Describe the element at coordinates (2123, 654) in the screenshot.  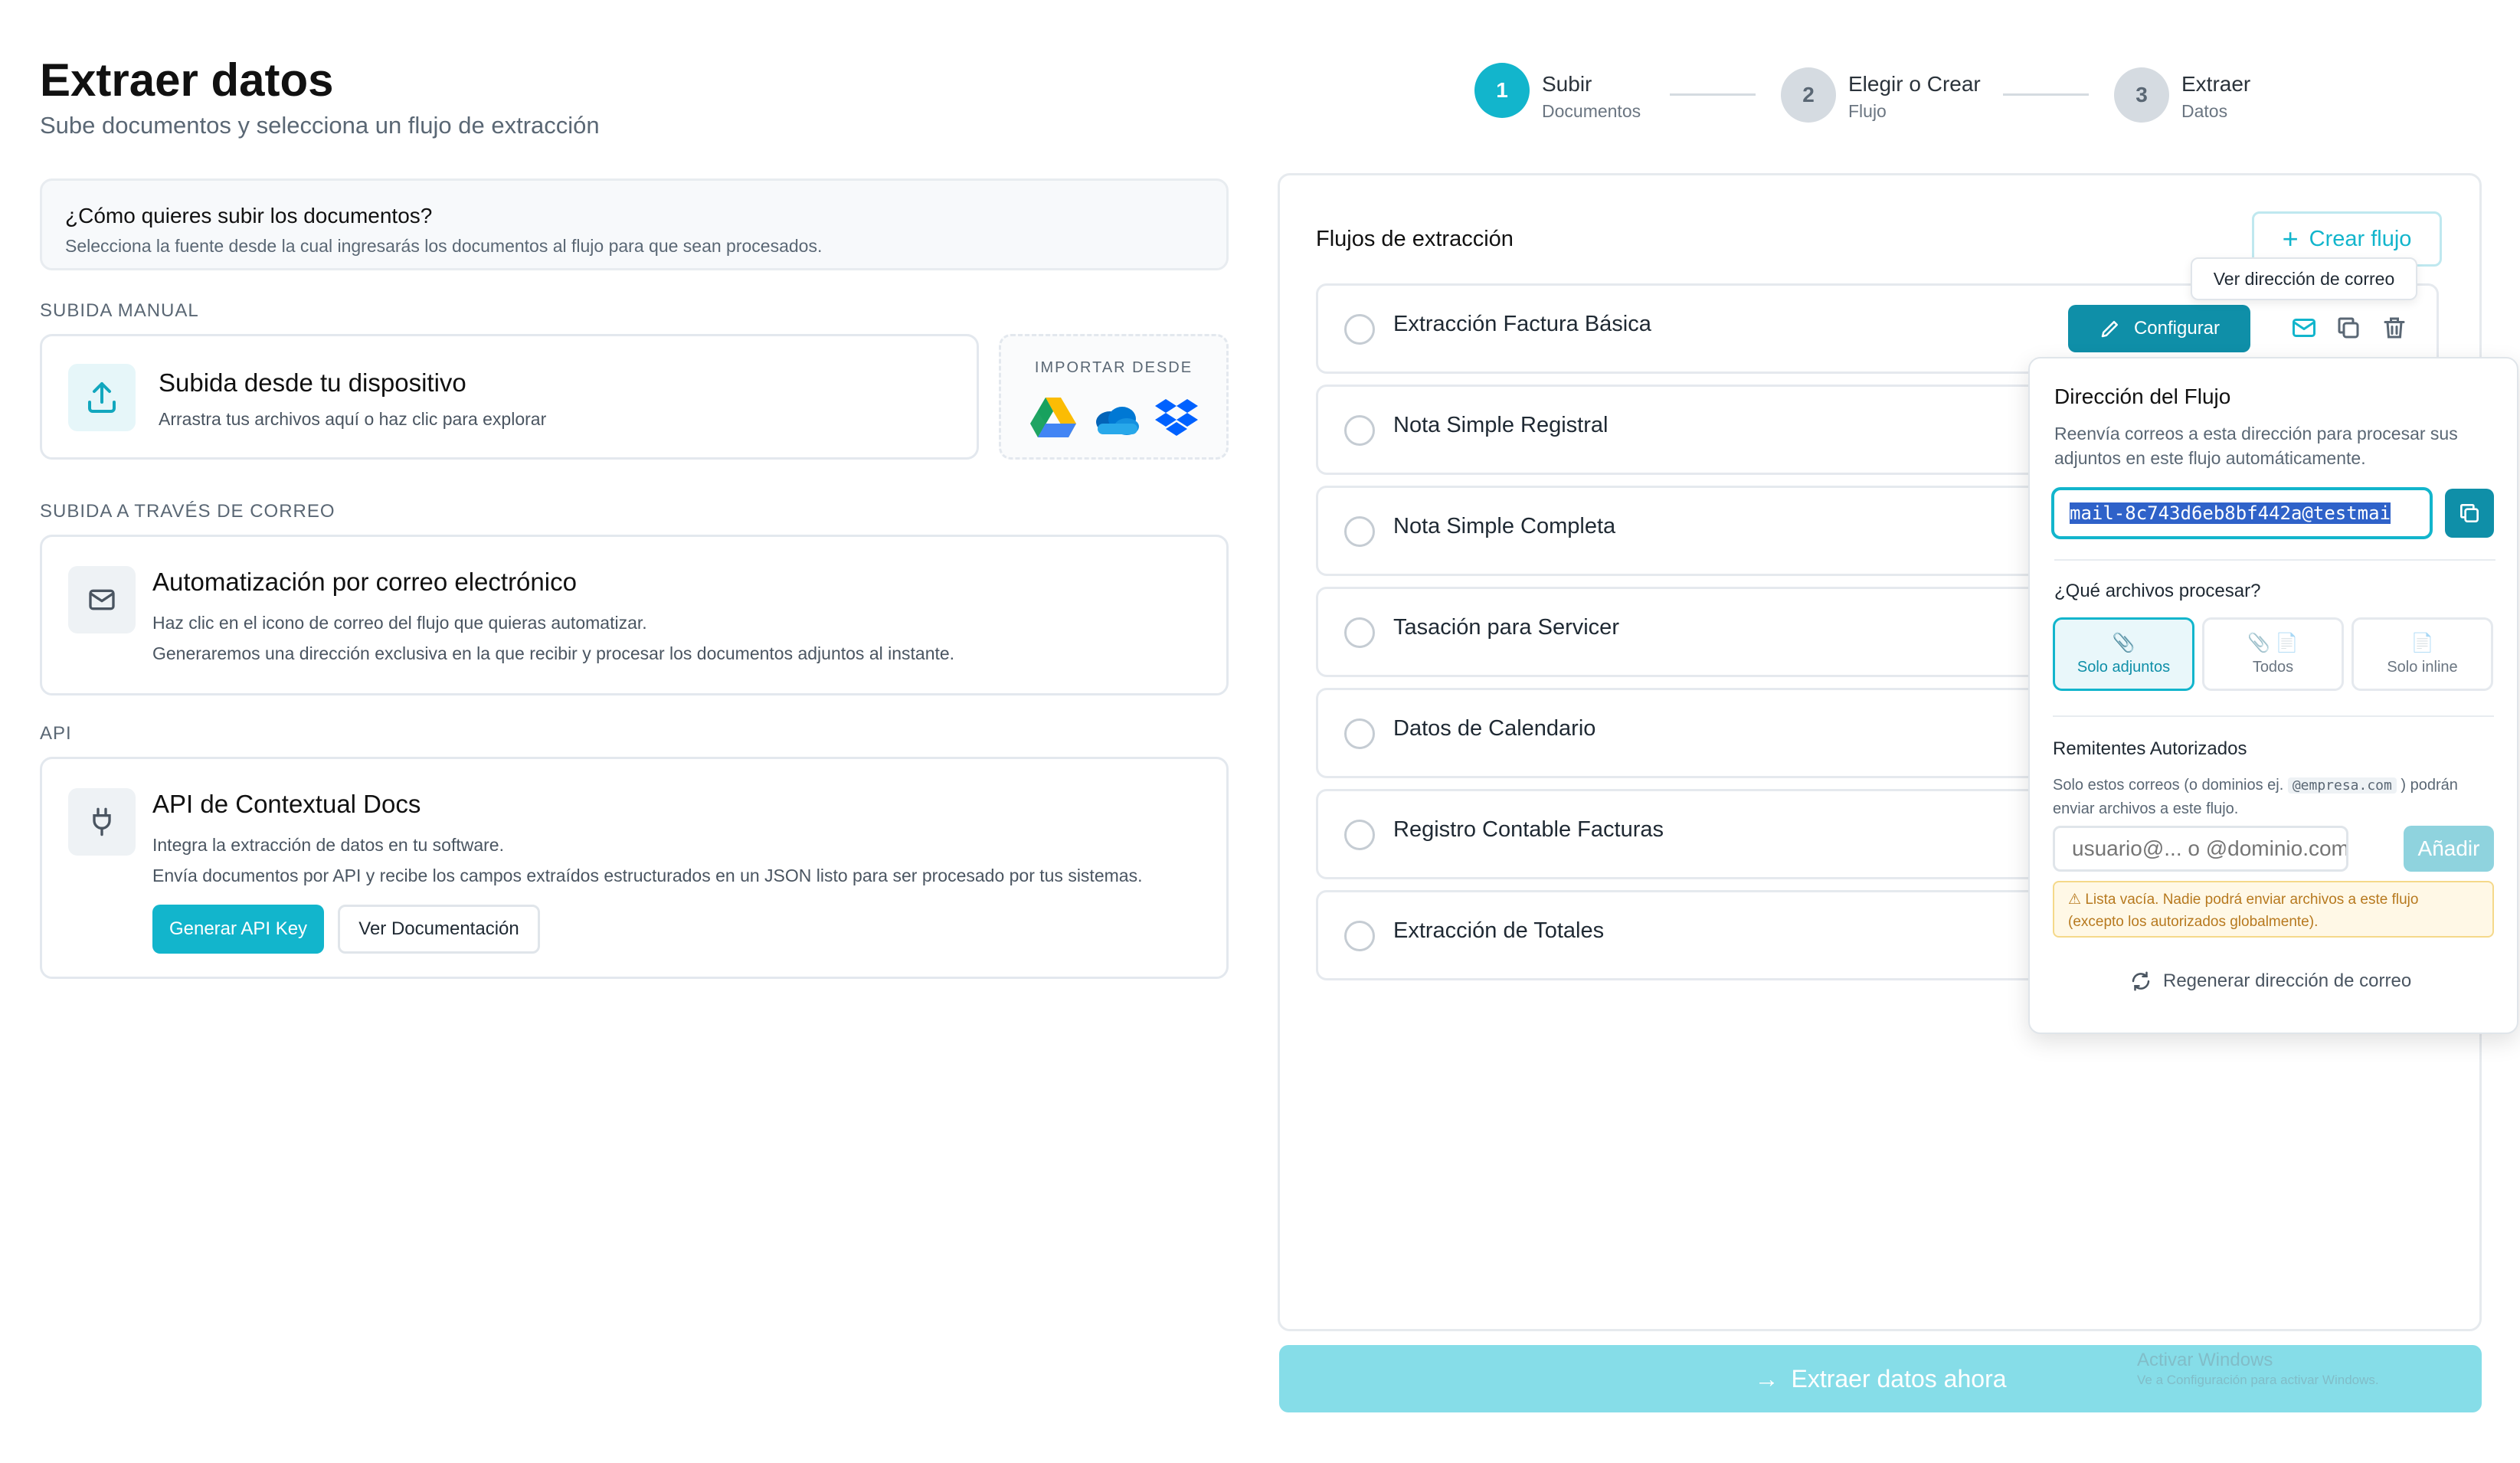
I see `option-attachments-only: 📎 Solo adjuntos` at that location.